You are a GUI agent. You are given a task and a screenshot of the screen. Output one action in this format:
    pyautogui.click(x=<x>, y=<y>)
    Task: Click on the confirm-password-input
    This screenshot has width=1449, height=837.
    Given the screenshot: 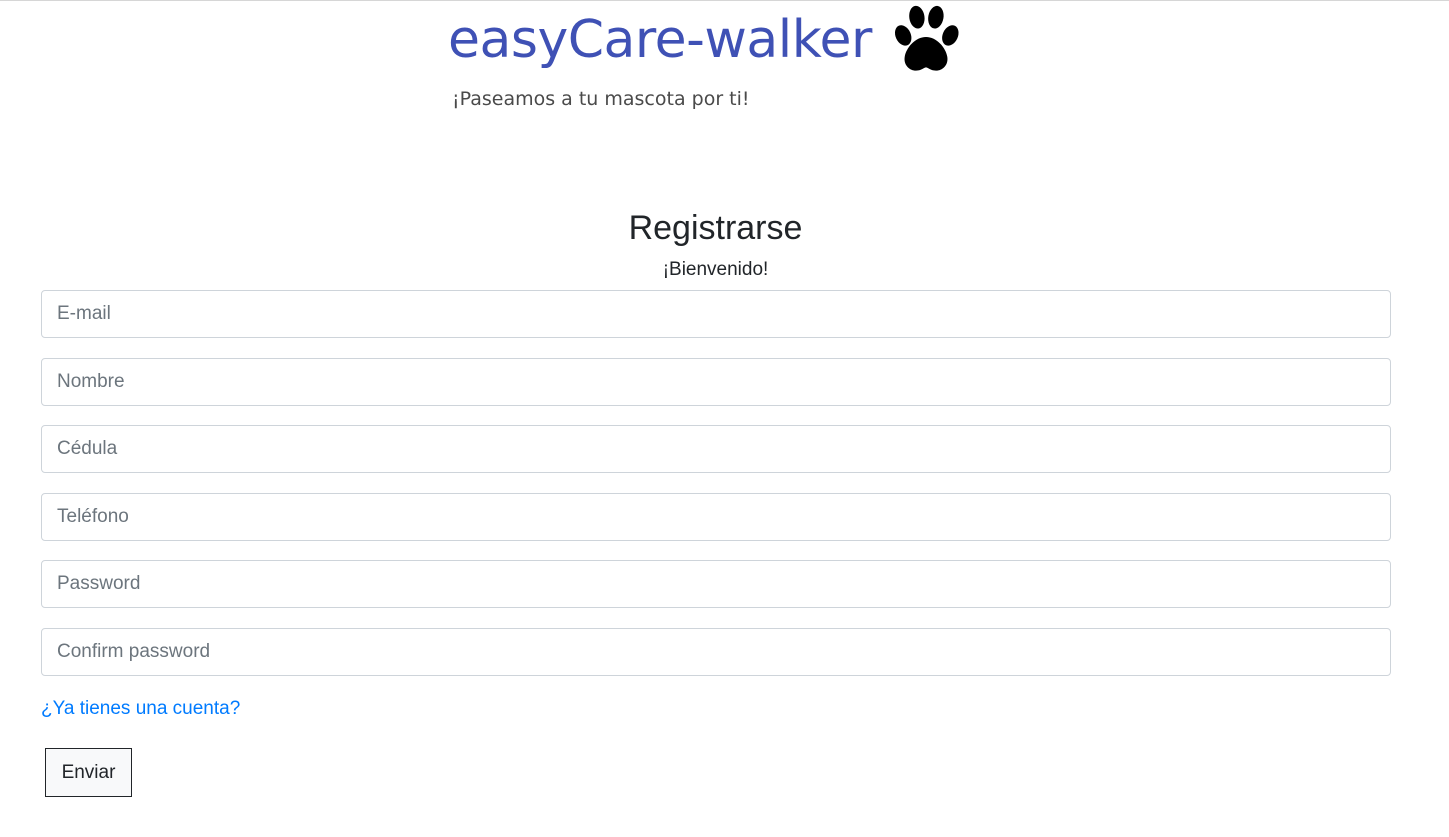 What is the action you would take?
    pyautogui.click(x=716, y=652)
    